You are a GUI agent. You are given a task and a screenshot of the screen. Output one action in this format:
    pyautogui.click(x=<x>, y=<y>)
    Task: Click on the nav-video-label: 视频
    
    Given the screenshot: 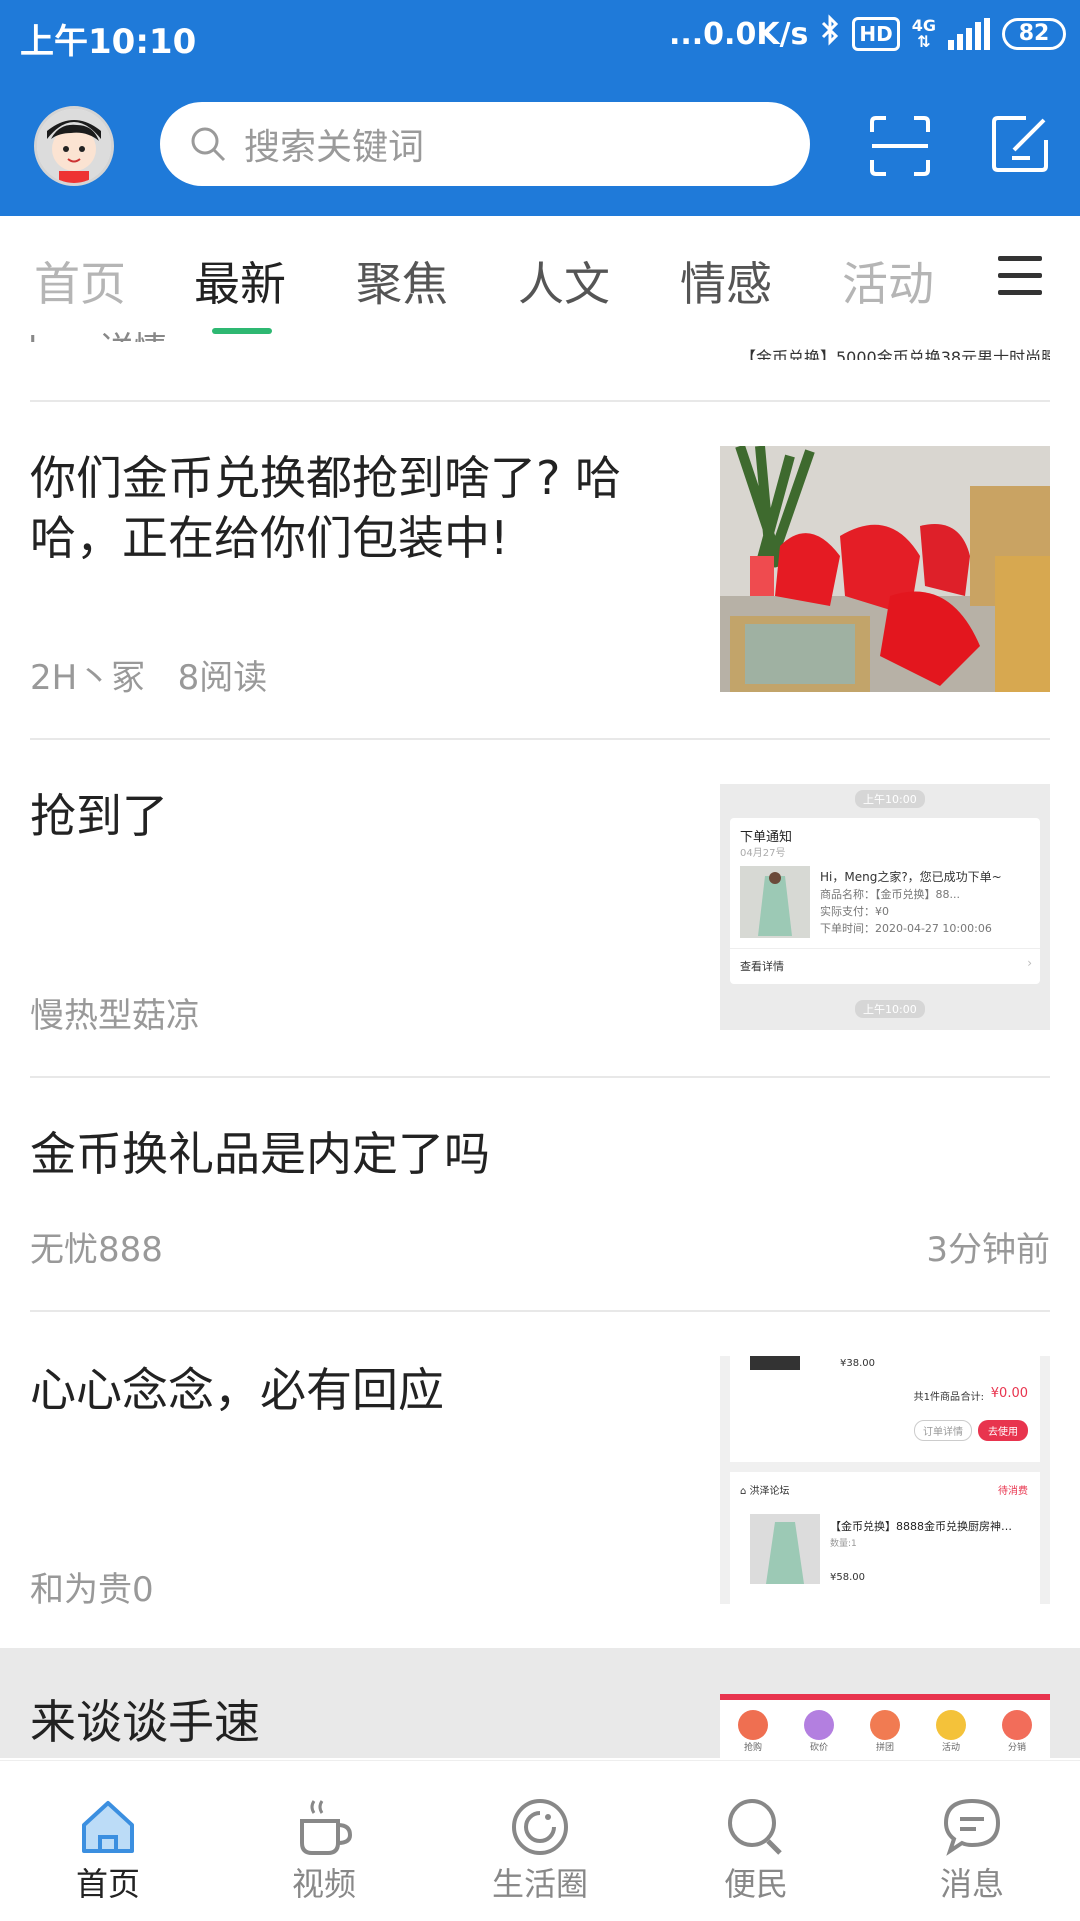 What is the action you would take?
    pyautogui.click(x=323, y=1884)
    